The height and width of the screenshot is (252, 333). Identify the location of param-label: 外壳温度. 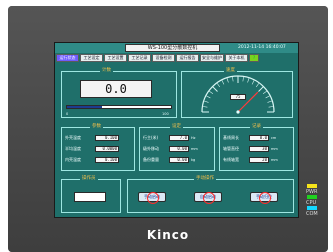
(73, 137).